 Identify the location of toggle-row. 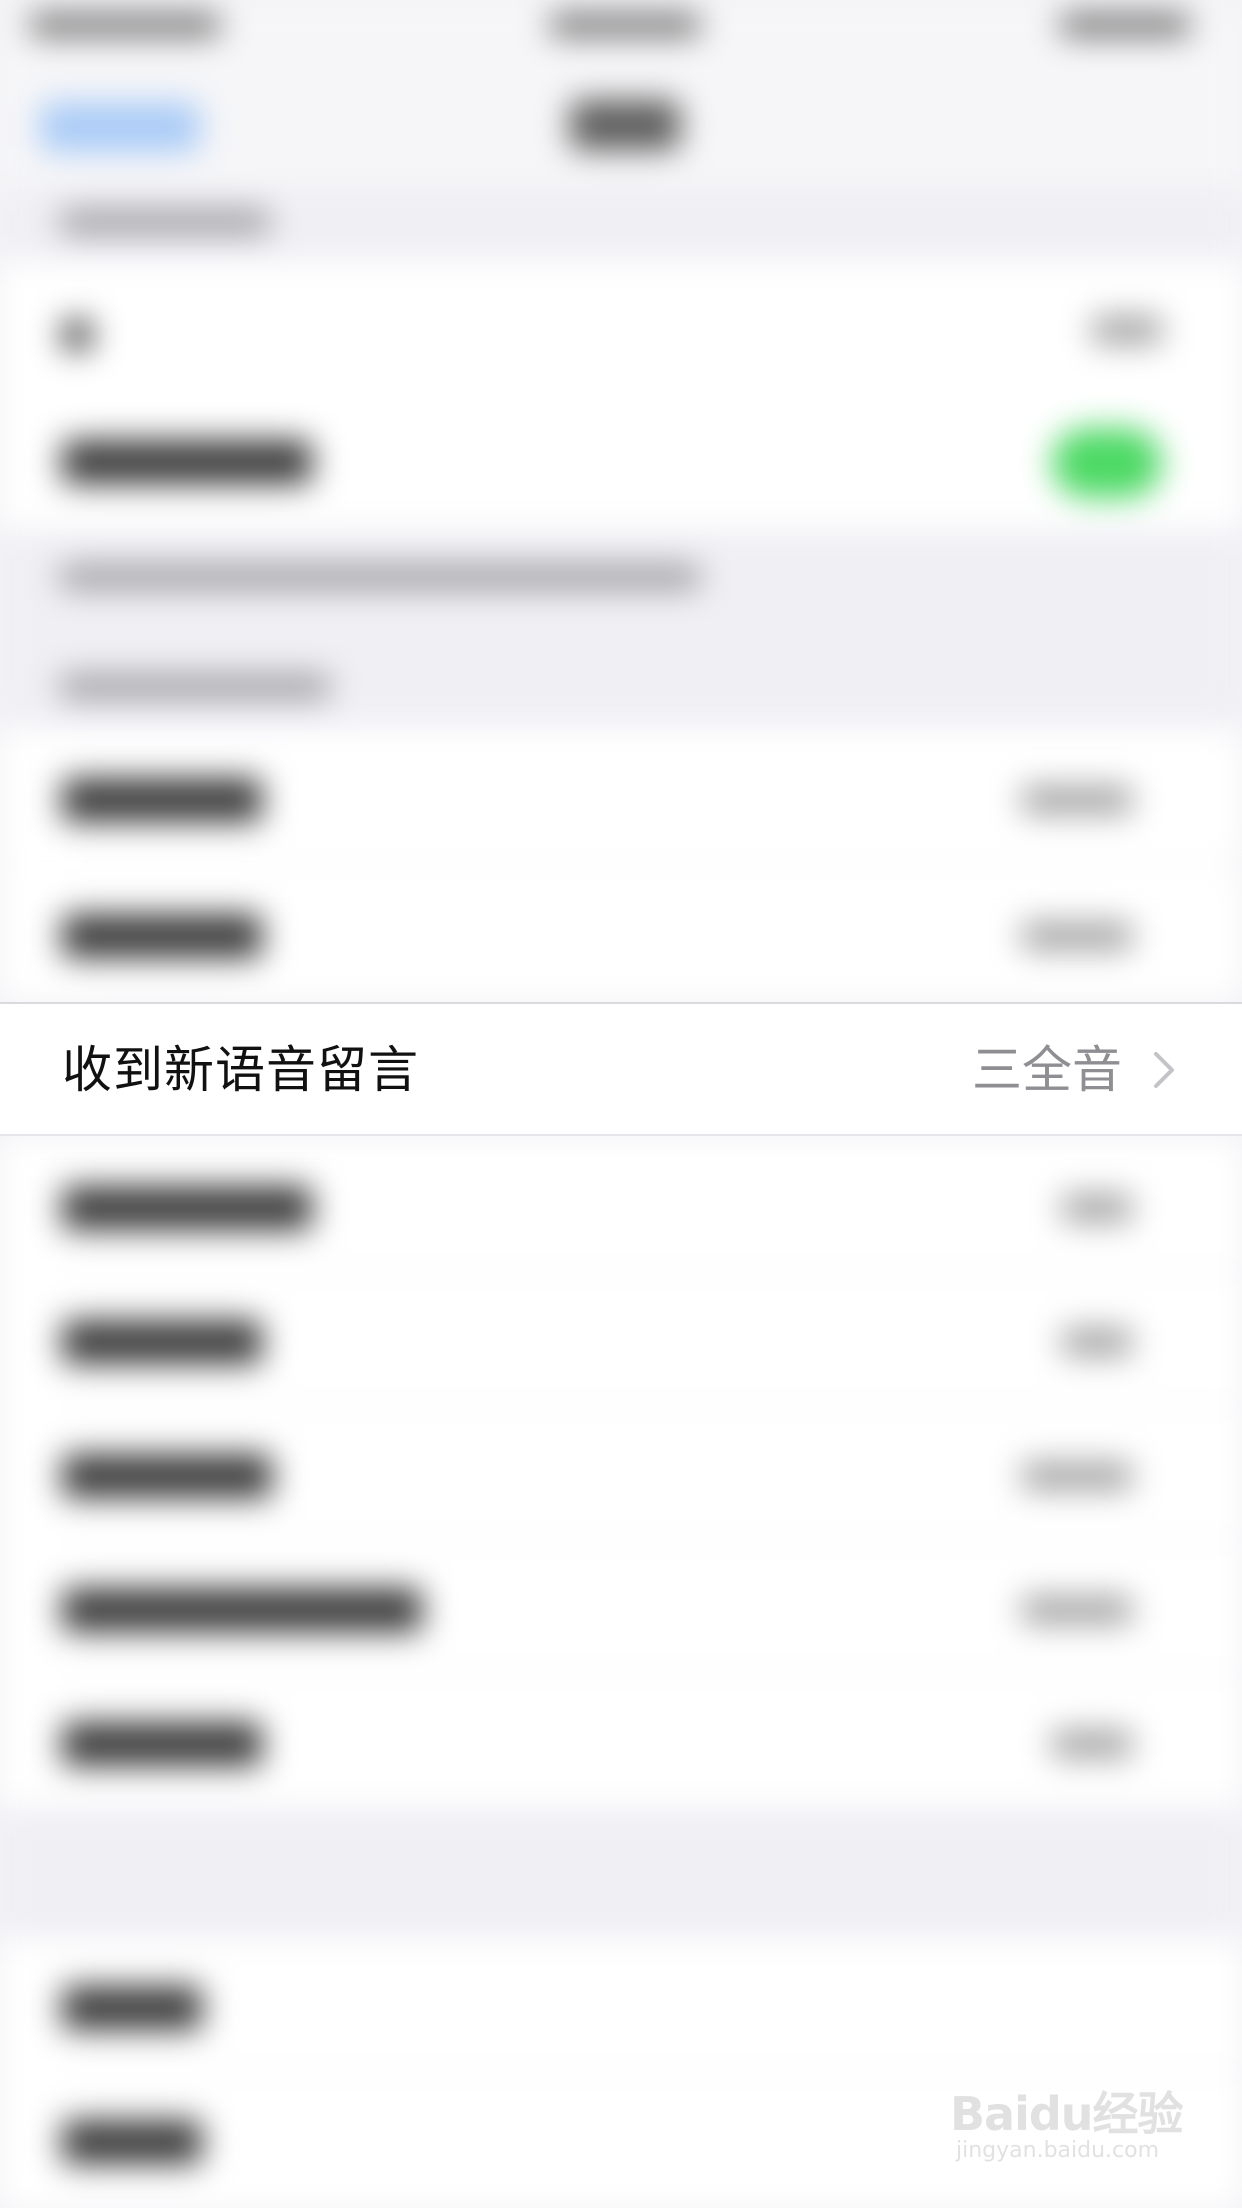
(621, 460).